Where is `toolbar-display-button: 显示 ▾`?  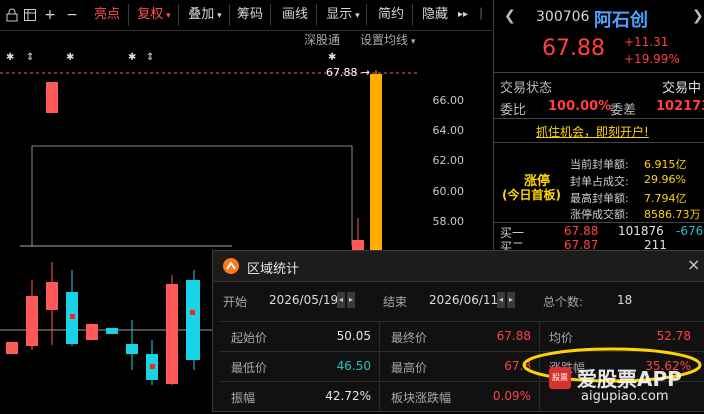 toolbar-display-button: 显示 ▾ is located at coordinates (343, 15).